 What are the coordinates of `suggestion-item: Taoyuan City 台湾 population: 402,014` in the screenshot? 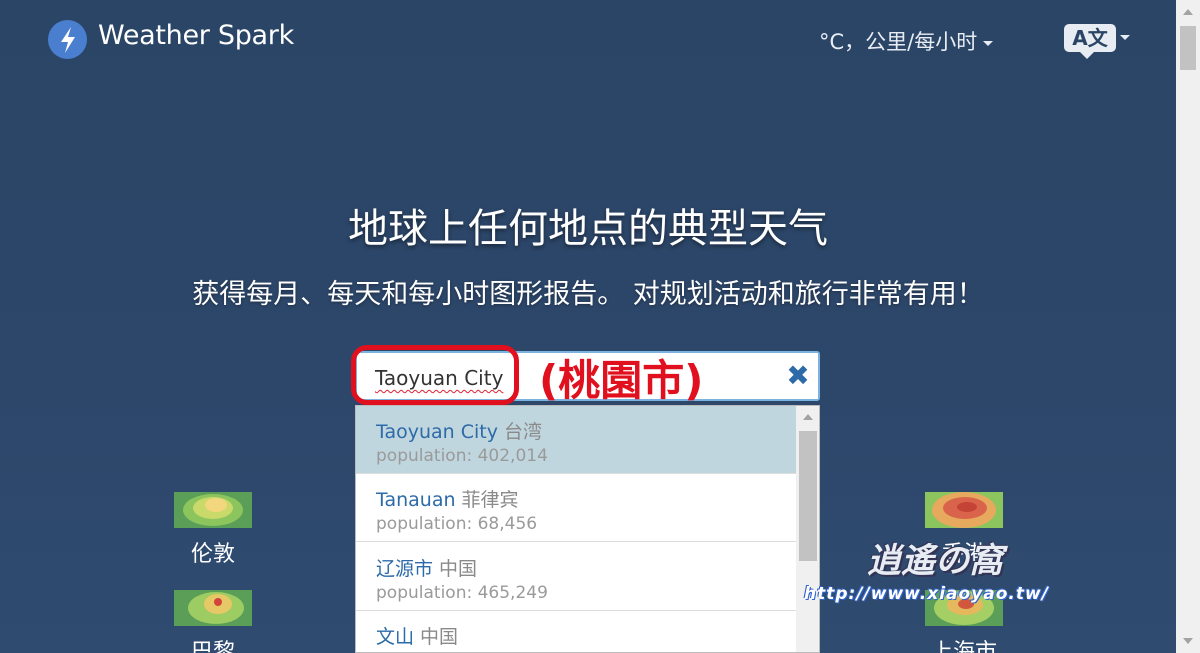 It's located at (576, 440).